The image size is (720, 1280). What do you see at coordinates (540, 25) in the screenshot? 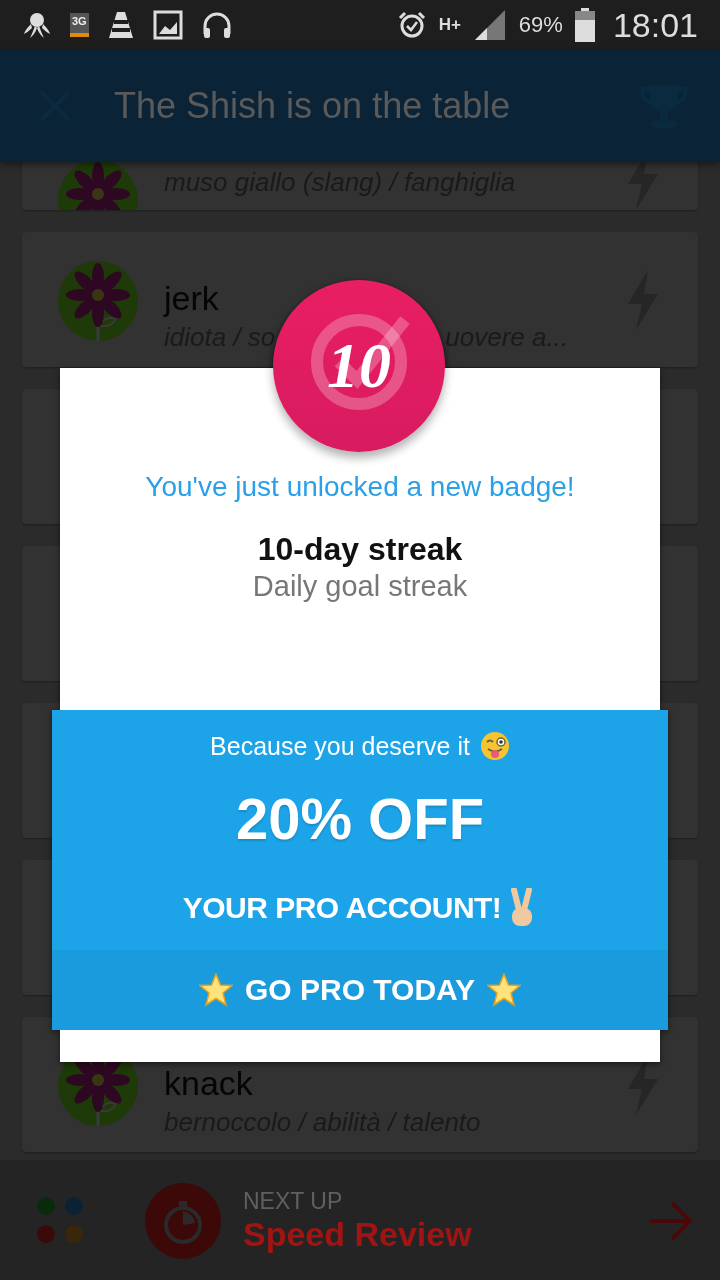
I see `battery-percent: 69%` at bounding box center [540, 25].